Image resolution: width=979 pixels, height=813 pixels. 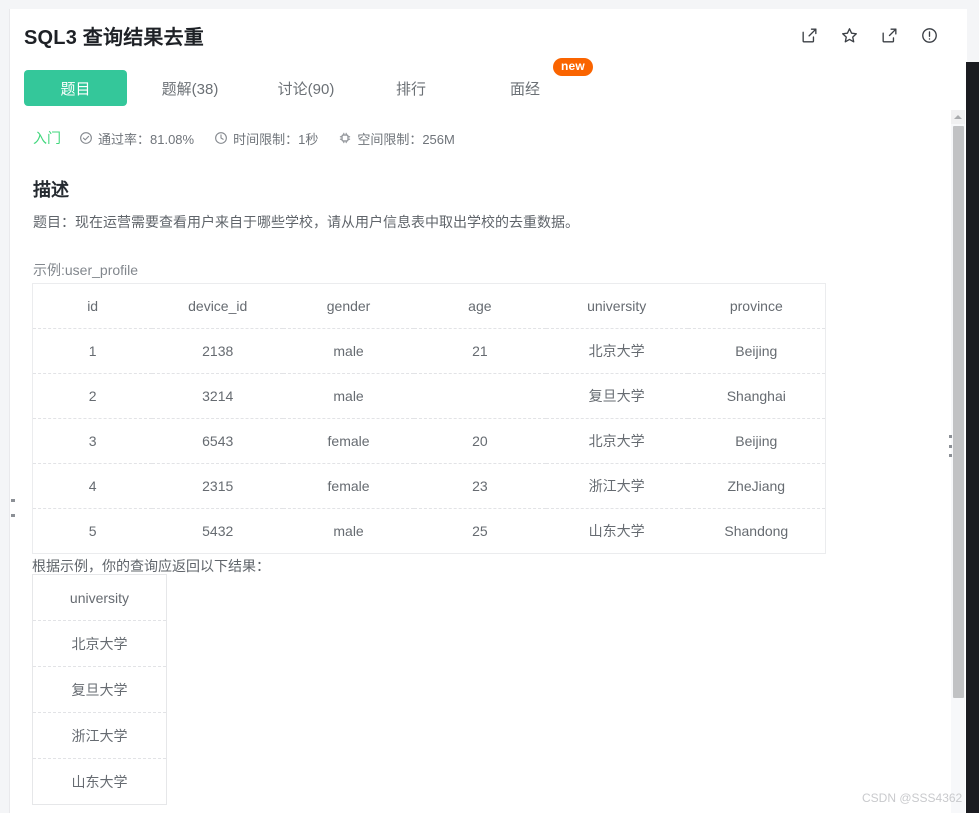 What do you see at coordinates (756, 486) in the screenshot?
I see `cell: ZheJiang` at bounding box center [756, 486].